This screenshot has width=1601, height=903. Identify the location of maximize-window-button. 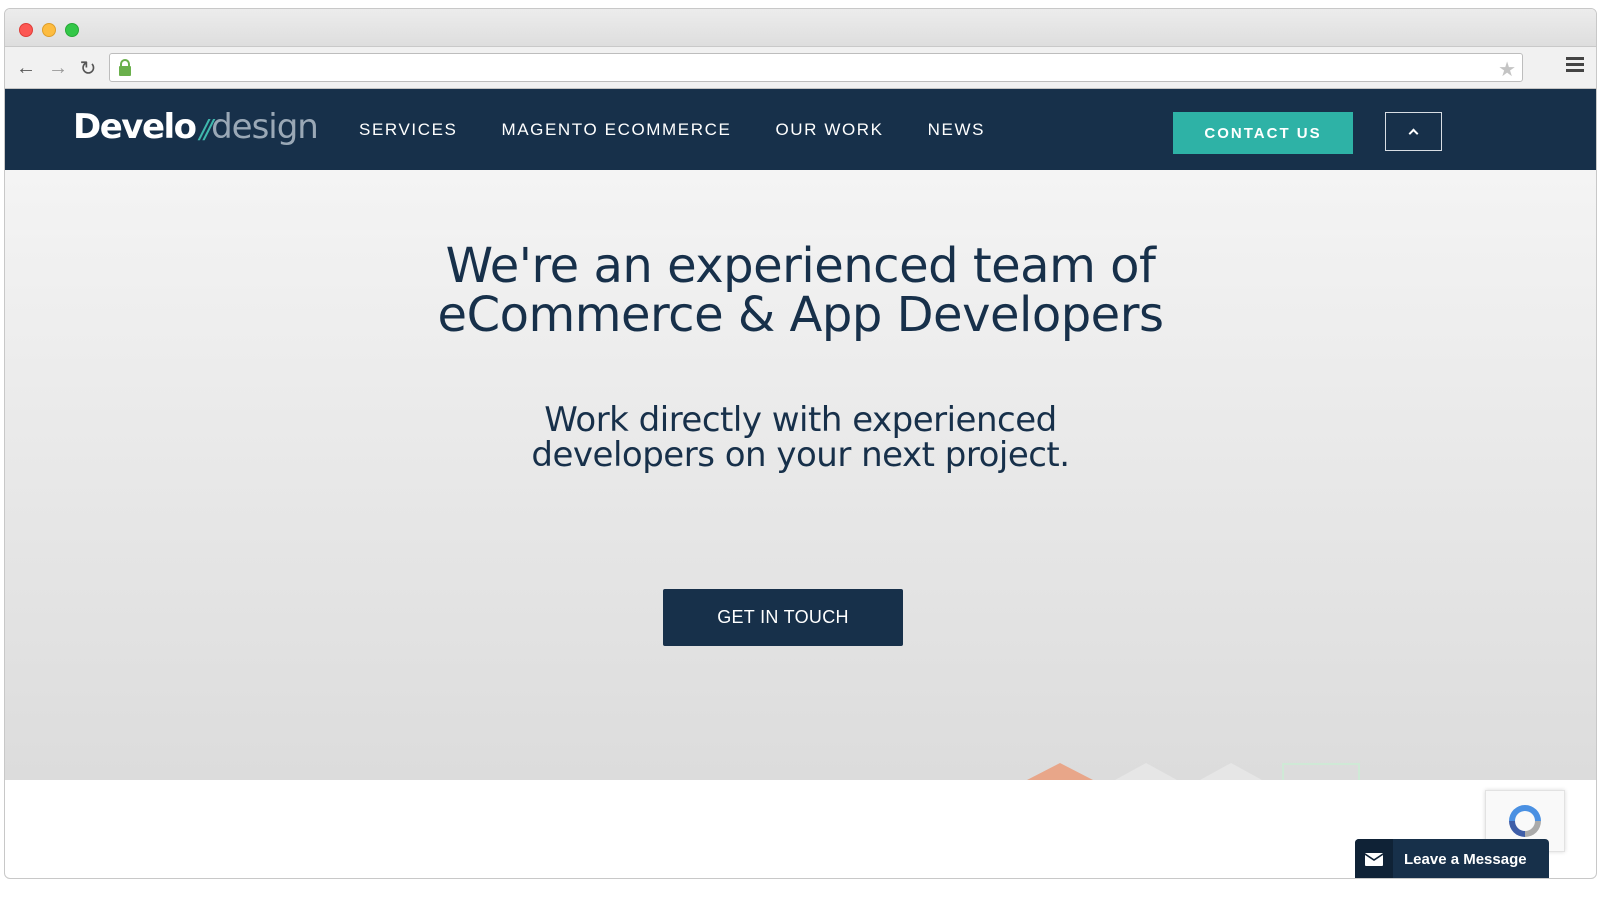
(72, 30).